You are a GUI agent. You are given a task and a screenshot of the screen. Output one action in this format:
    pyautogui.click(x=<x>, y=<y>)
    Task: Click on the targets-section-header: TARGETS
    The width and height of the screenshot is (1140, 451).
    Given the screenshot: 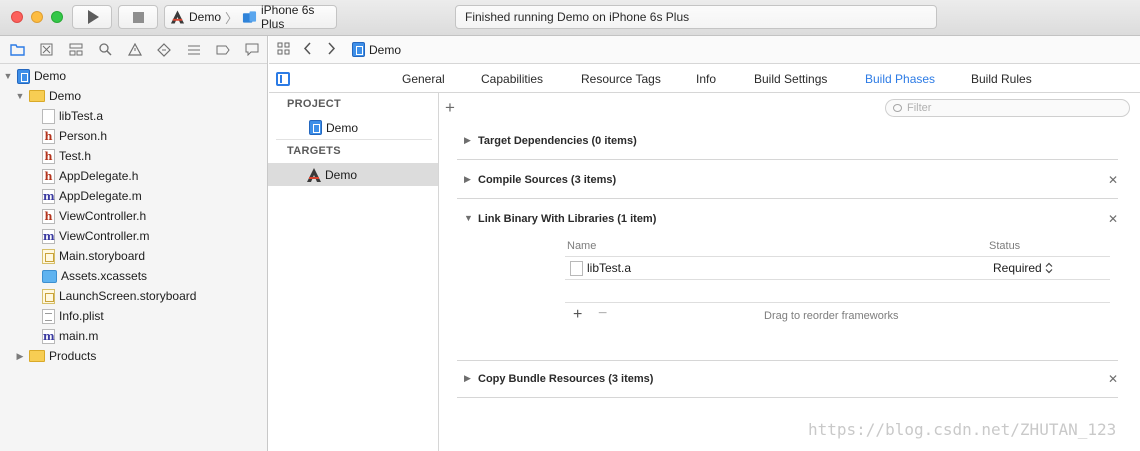 What is the action you would take?
    pyautogui.click(x=314, y=151)
    